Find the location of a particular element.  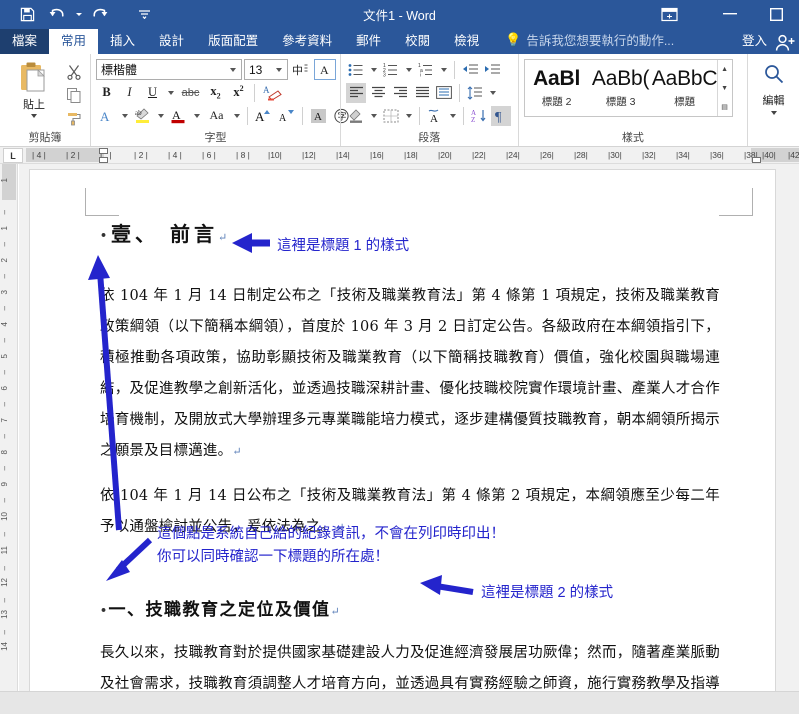

decrease-indent-button is located at coordinates (470, 70).